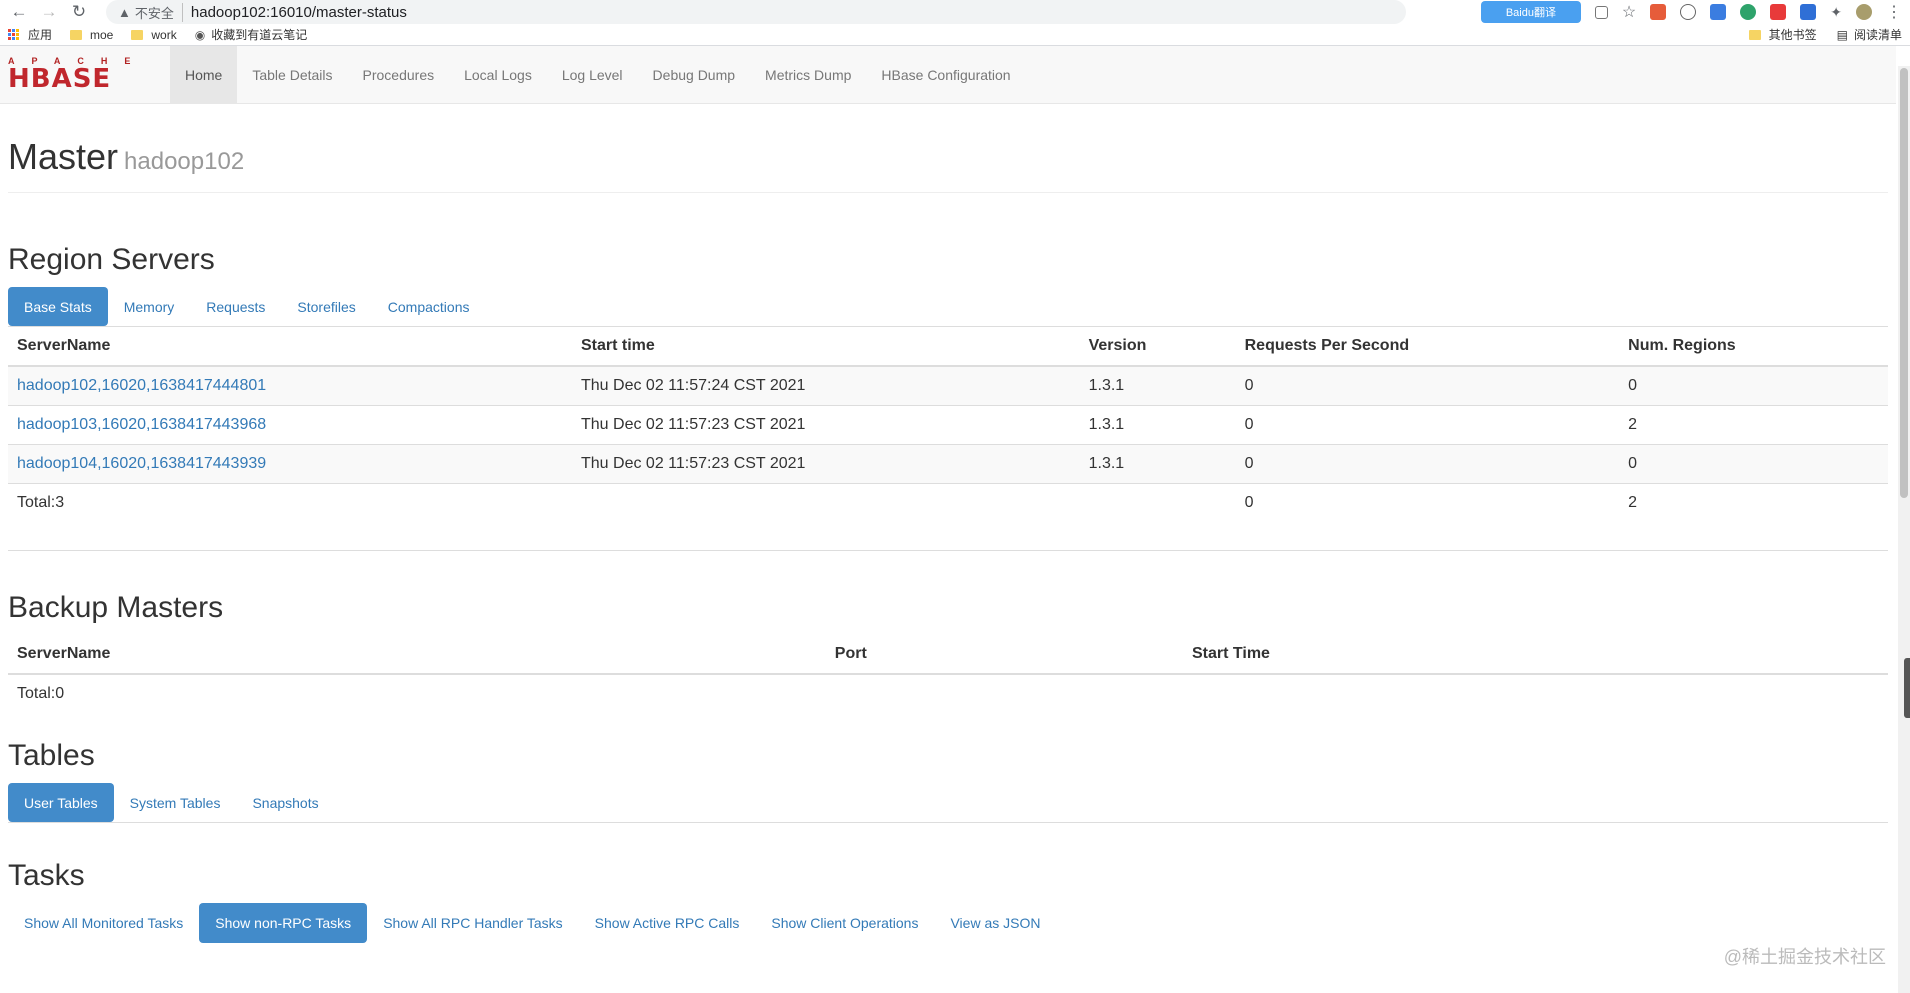 The width and height of the screenshot is (1910, 993). I want to click on tab-snapshots: Snapshots, so click(285, 802).